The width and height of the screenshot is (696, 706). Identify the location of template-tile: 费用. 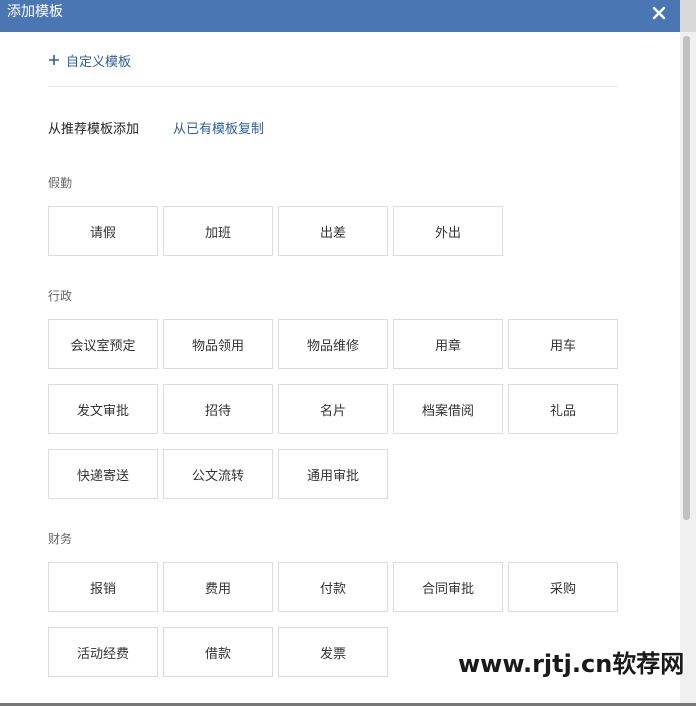
(218, 587).